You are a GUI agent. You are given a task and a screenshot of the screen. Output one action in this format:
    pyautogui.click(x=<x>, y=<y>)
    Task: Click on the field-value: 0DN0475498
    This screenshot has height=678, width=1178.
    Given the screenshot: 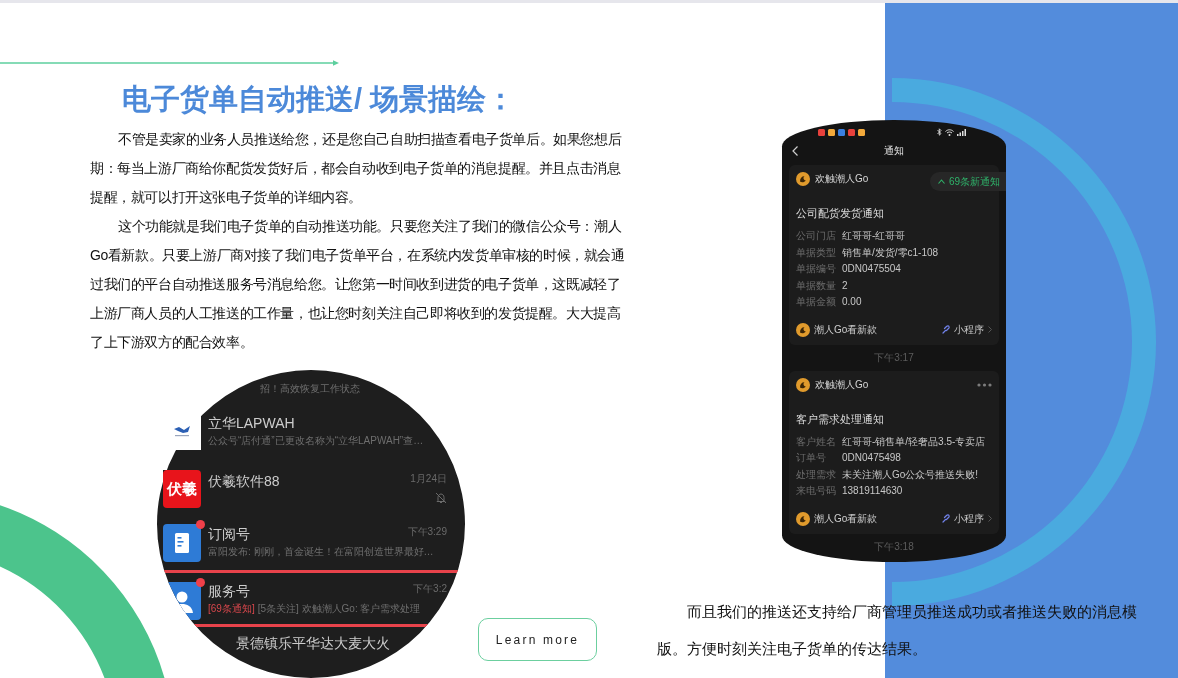 What is the action you would take?
    pyautogui.click(x=871, y=458)
    